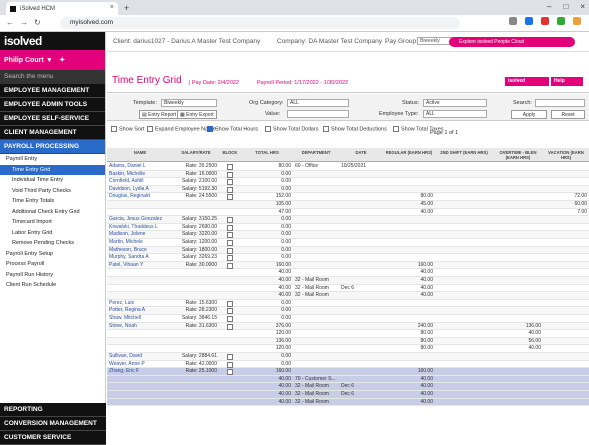  Describe the element at coordinates (140, 266) in the screenshot. I see `grid-cell-name: Patel, Vihaan Y` at that location.